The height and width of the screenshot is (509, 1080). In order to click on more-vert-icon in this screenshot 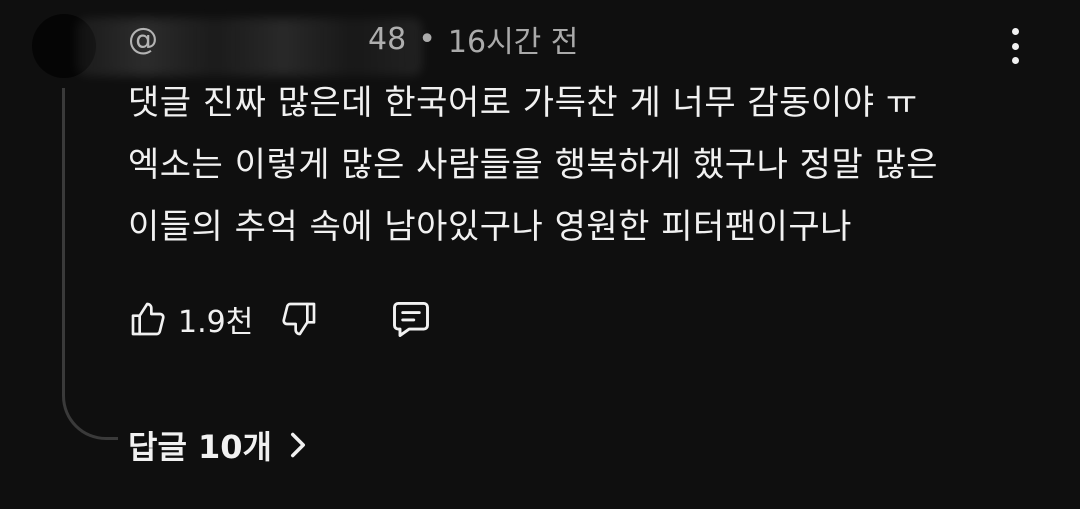, I will do `click(1015, 31)`.